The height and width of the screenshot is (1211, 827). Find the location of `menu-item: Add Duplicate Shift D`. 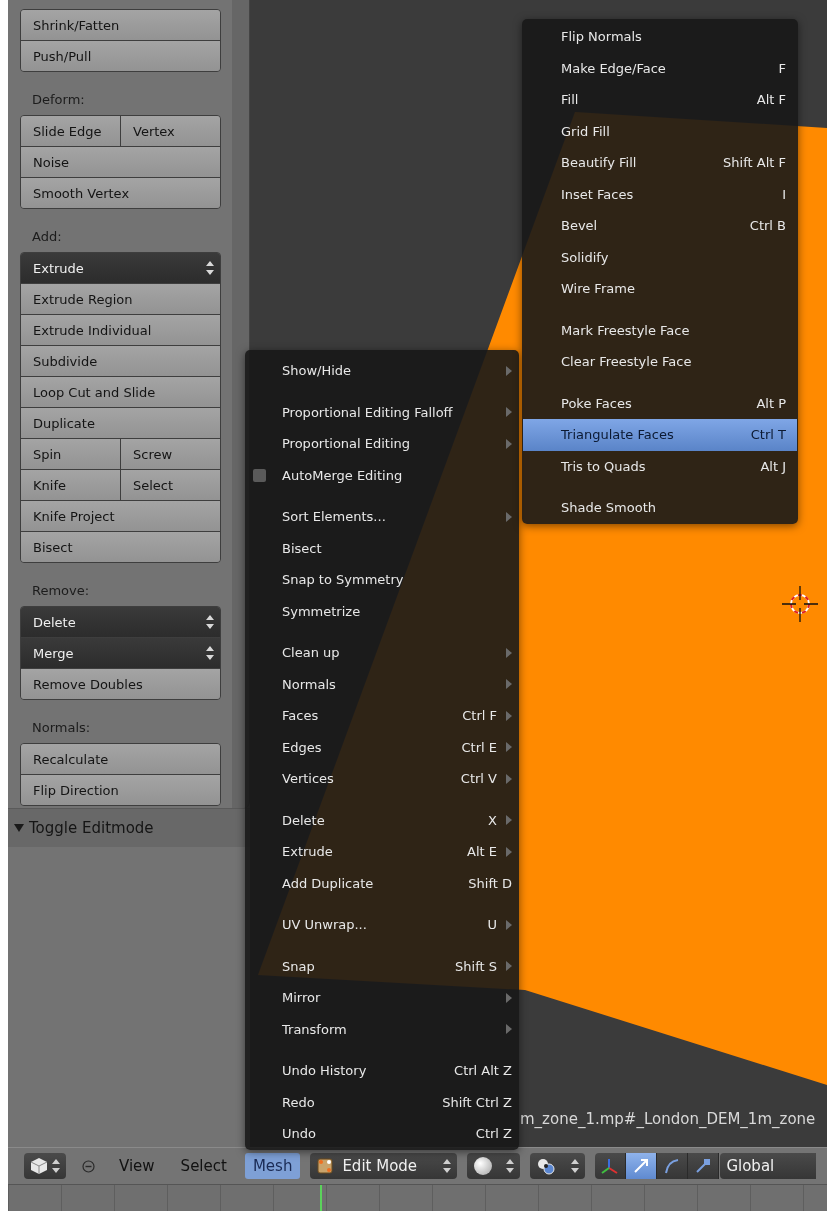

menu-item: Add Duplicate Shift D is located at coordinates (382, 883).